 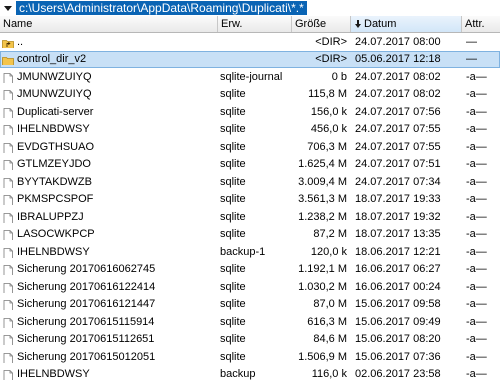 I want to click on file-name-cell: LASOCWKPCP, so click(x=109, y=234).